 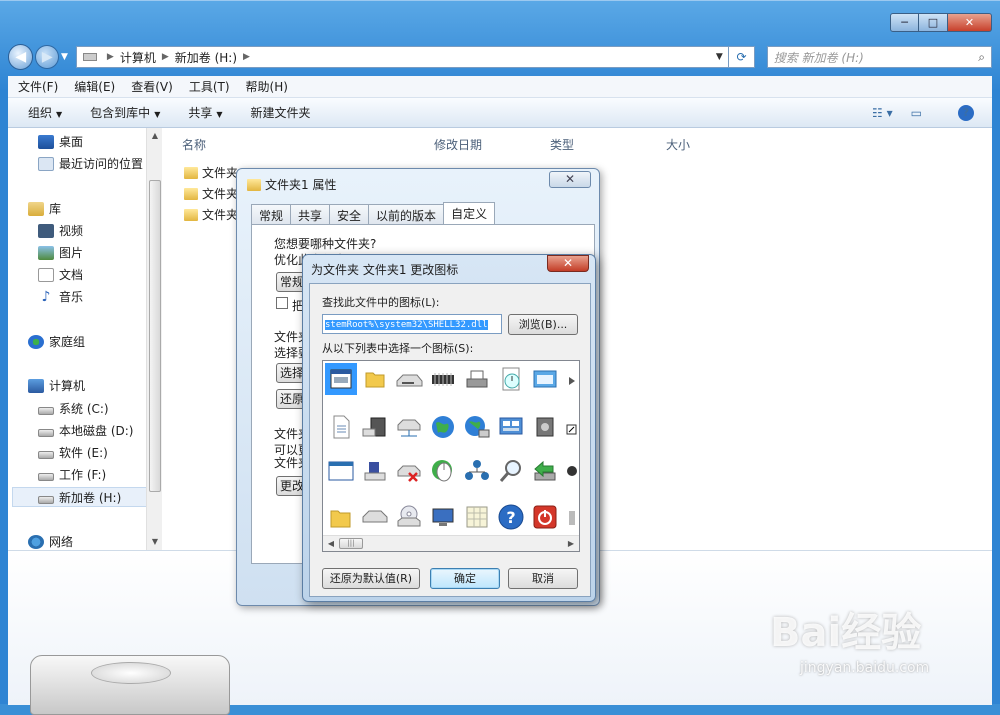 I want to click on sidebar-item-drive-h: 新加卷 (H:), so click(x=79, y=497).